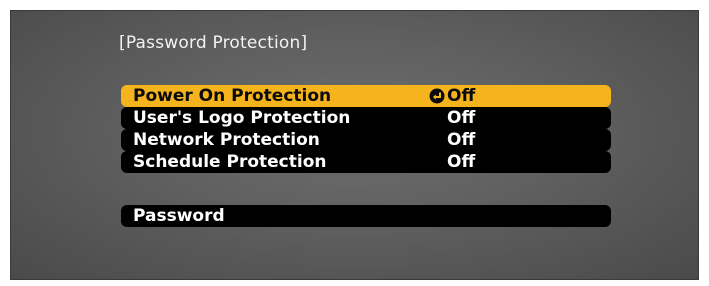  I want to click on password-label: Password, so click(179, 216).